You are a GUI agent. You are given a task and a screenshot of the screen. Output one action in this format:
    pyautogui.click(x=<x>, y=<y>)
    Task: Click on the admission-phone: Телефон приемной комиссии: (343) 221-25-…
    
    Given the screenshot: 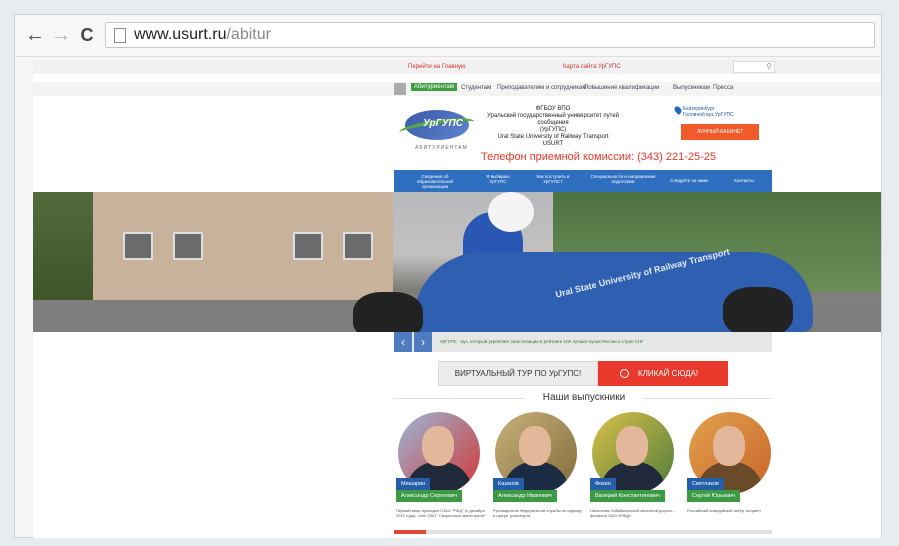 What is the action you would take?
    pyautogui.click(x=599, y=157)
    